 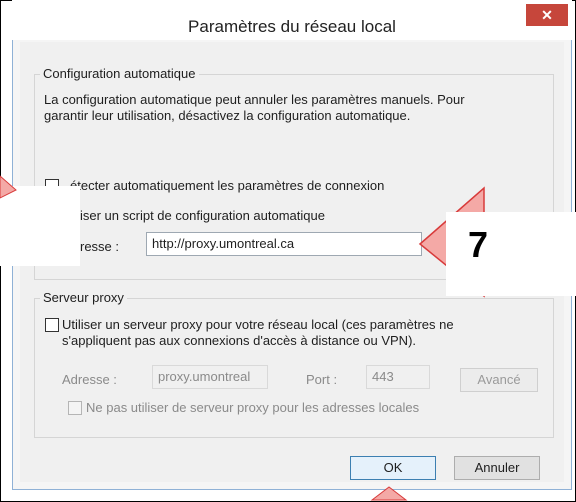 What do you see at coordinates (284, 244) in the screenshot?
I see `script-address-input: http://proxy.umontreal.ca` at bounding box center [284, 244].